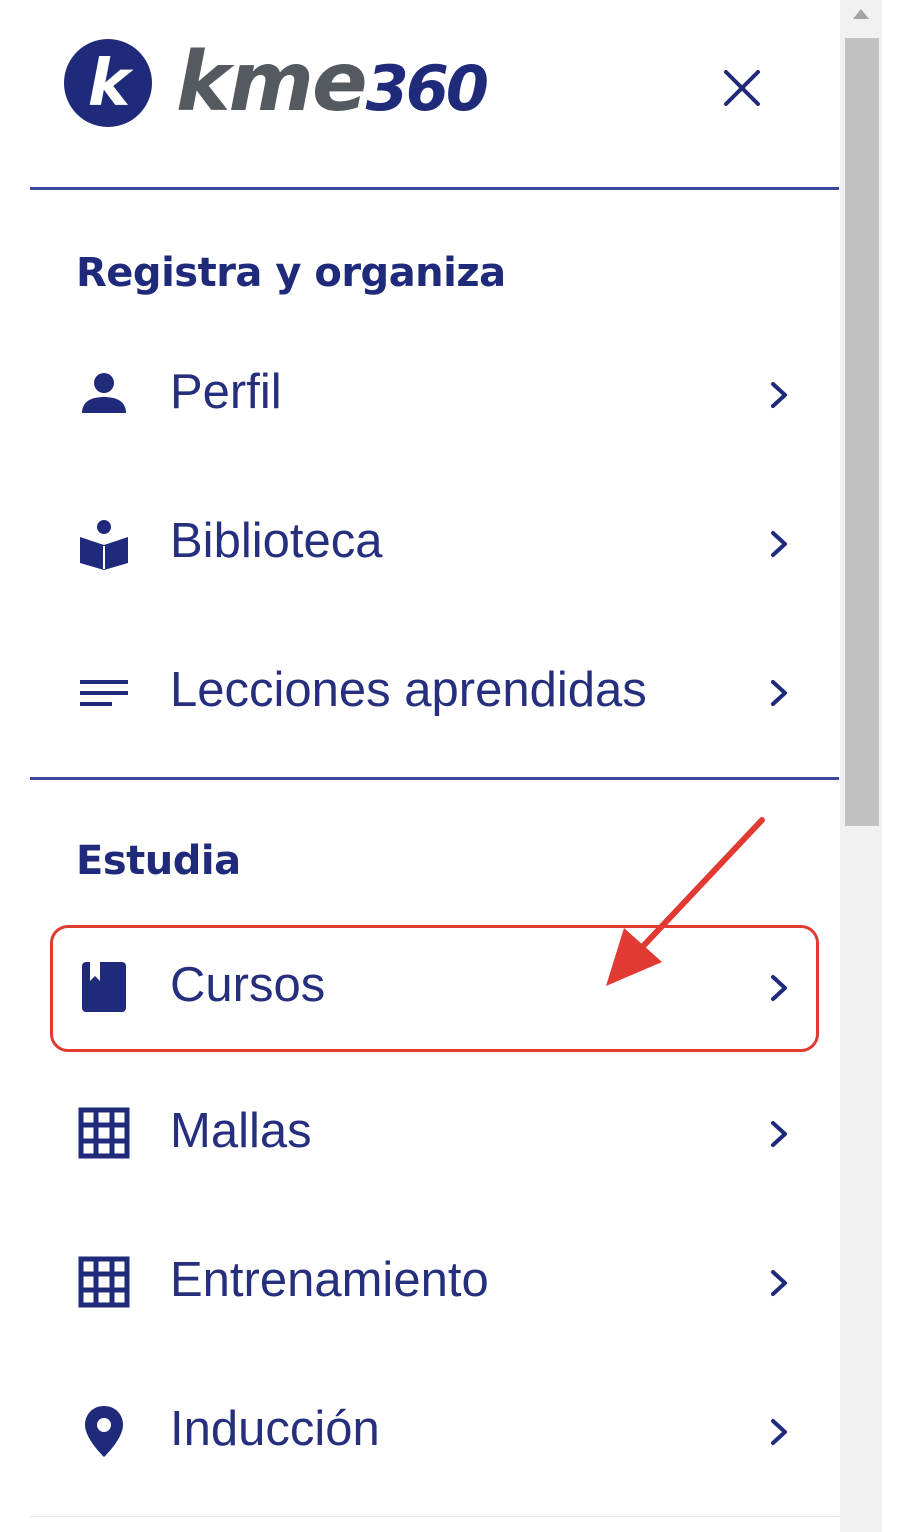 The width and height of the screenshot is (914, 1532). What do you see at coordinates (861, 14) in the screenshot?
I see `scroll-up-arrow-icon` at bounding box center [861, 14].